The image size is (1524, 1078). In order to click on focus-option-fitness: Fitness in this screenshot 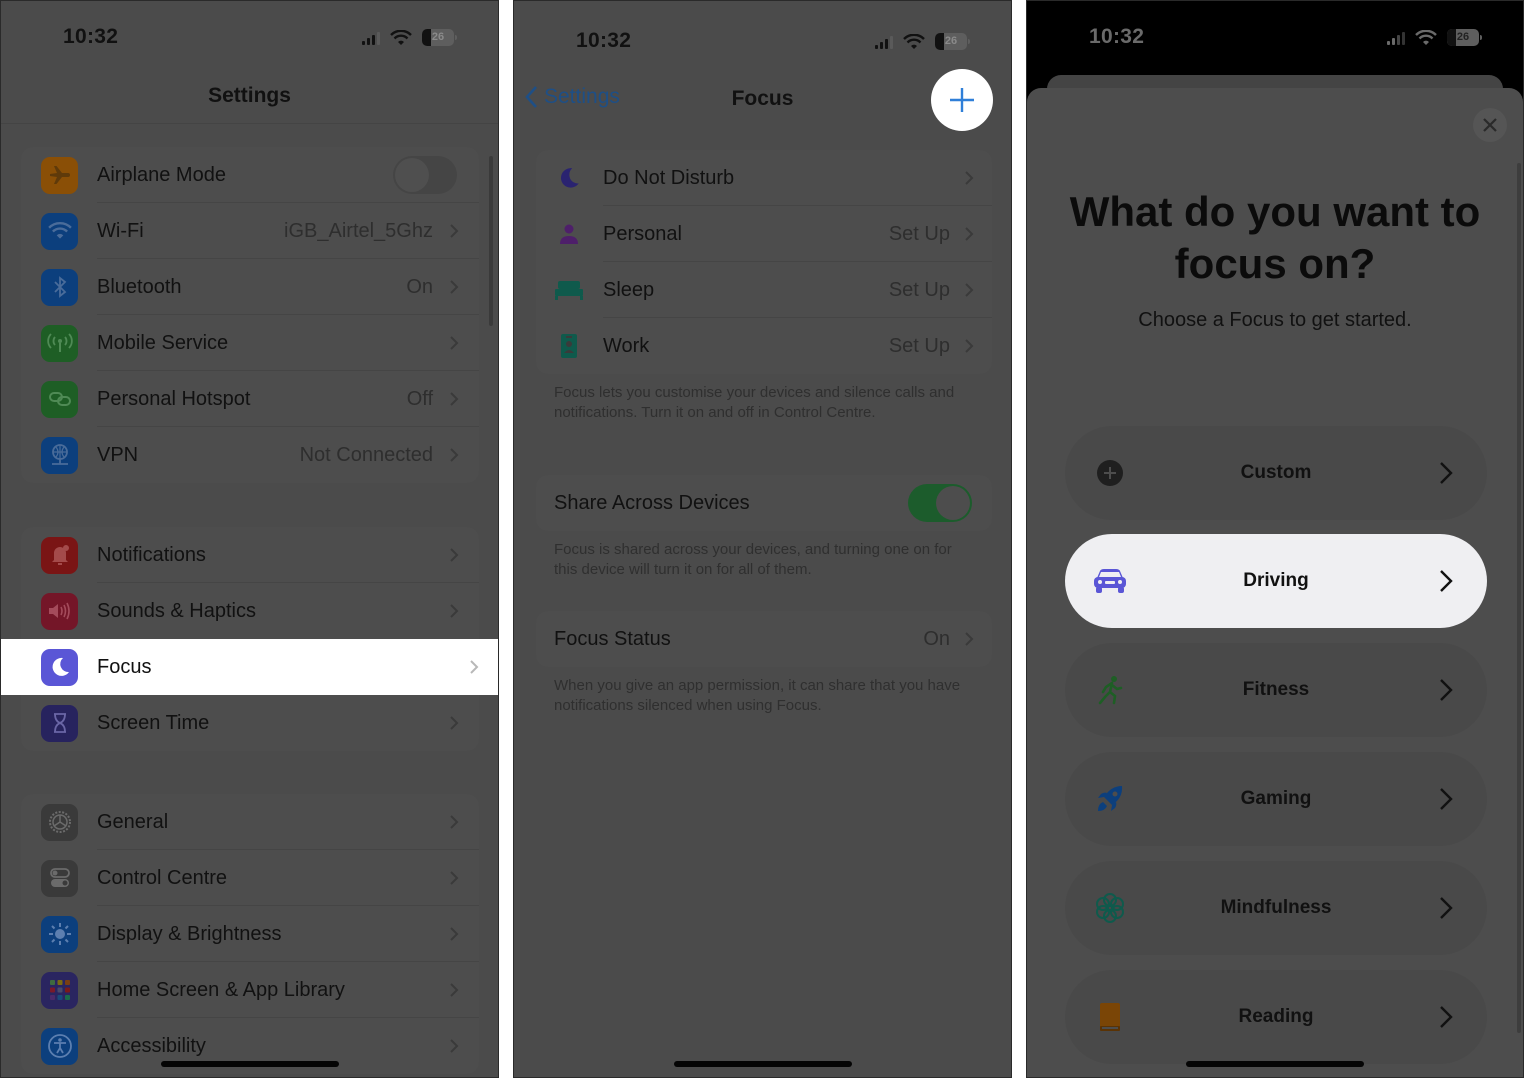, I will do `click(1276, 690)`.